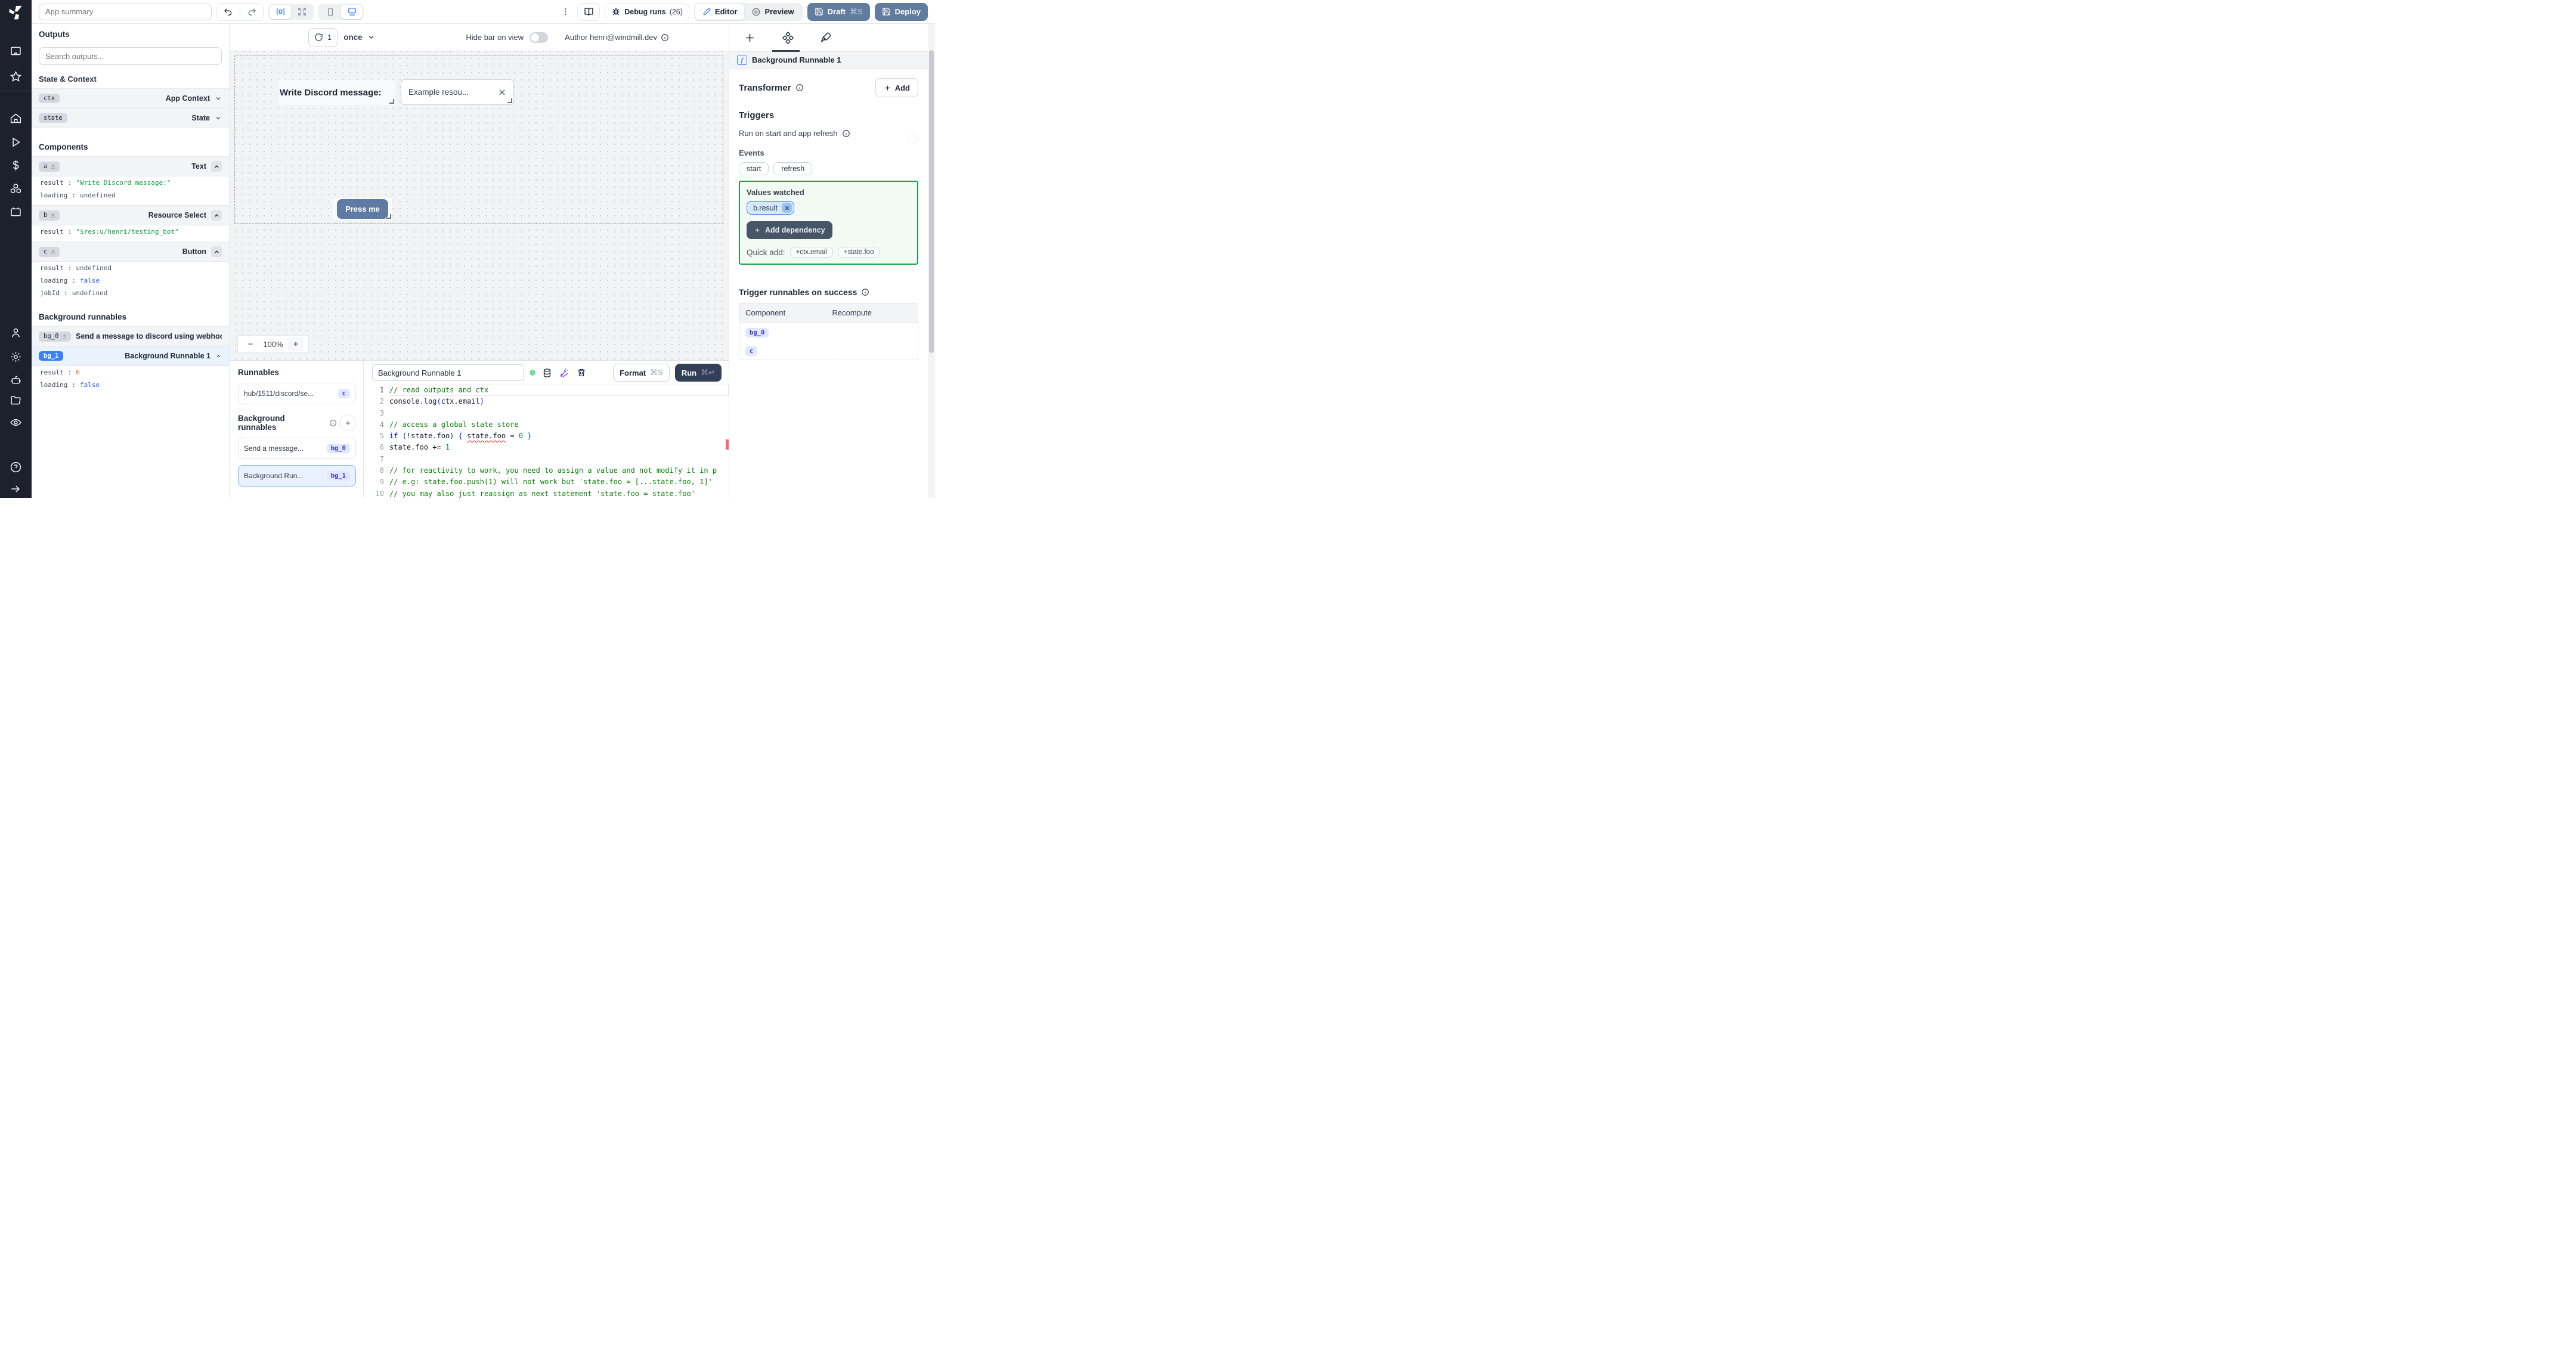 The height and width of the screenshot is (1372, 2576). I want to click on quick-add-state-foo: +state.foo, so click(858, 252).